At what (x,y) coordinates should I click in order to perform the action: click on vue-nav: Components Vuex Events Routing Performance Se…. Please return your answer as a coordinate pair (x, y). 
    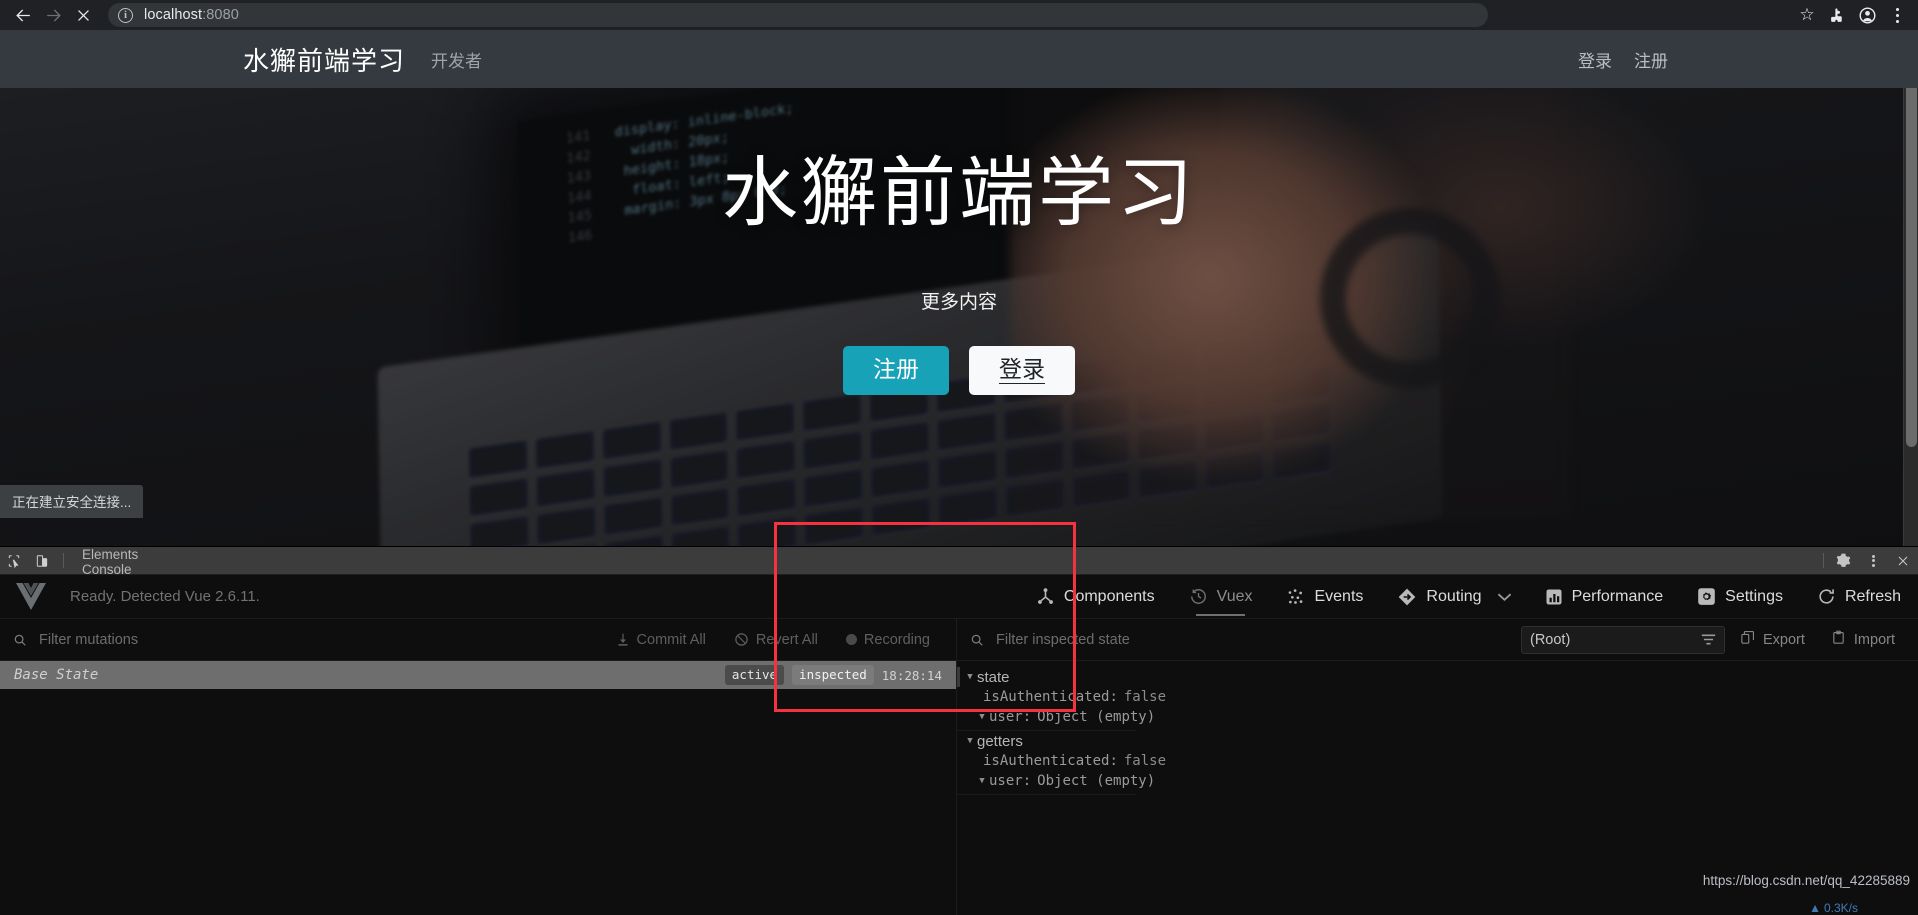
    Looking at the image, I should click on (1468, 597).